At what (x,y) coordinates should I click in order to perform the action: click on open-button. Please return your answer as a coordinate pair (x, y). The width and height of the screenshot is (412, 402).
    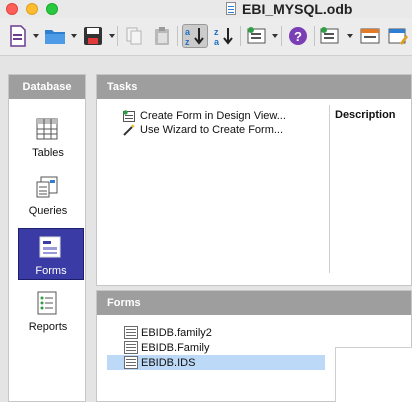
    Looking at the image, I should click on (59, 36).